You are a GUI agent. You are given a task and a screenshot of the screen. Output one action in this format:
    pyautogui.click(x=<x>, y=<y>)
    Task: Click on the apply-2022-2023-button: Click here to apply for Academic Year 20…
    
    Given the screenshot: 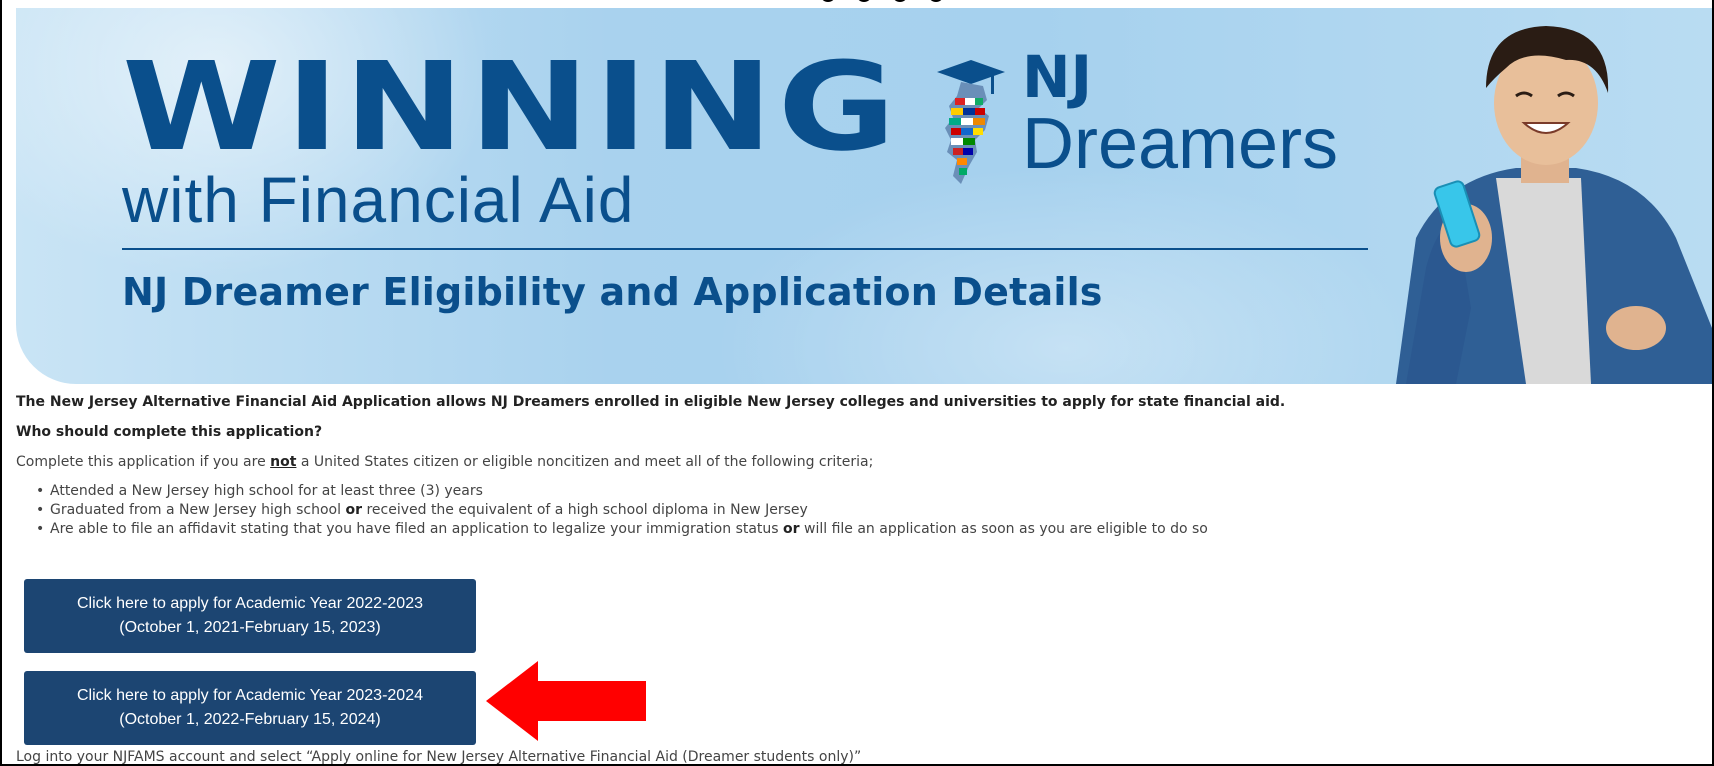 What is the action you would take?
    pyautogui.click(x=250, y=616)
    